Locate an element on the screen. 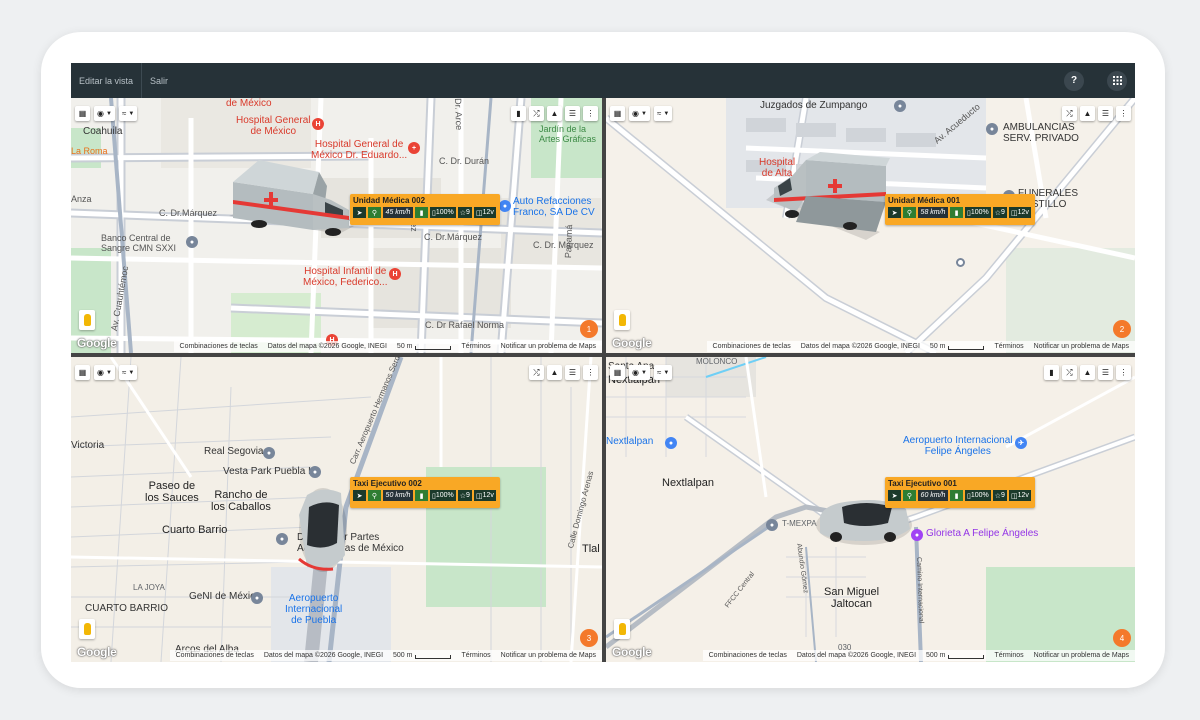 The width and height of the screenshot is (1200, 720). apps-grid-icon is located at coordinates (1117, 80).